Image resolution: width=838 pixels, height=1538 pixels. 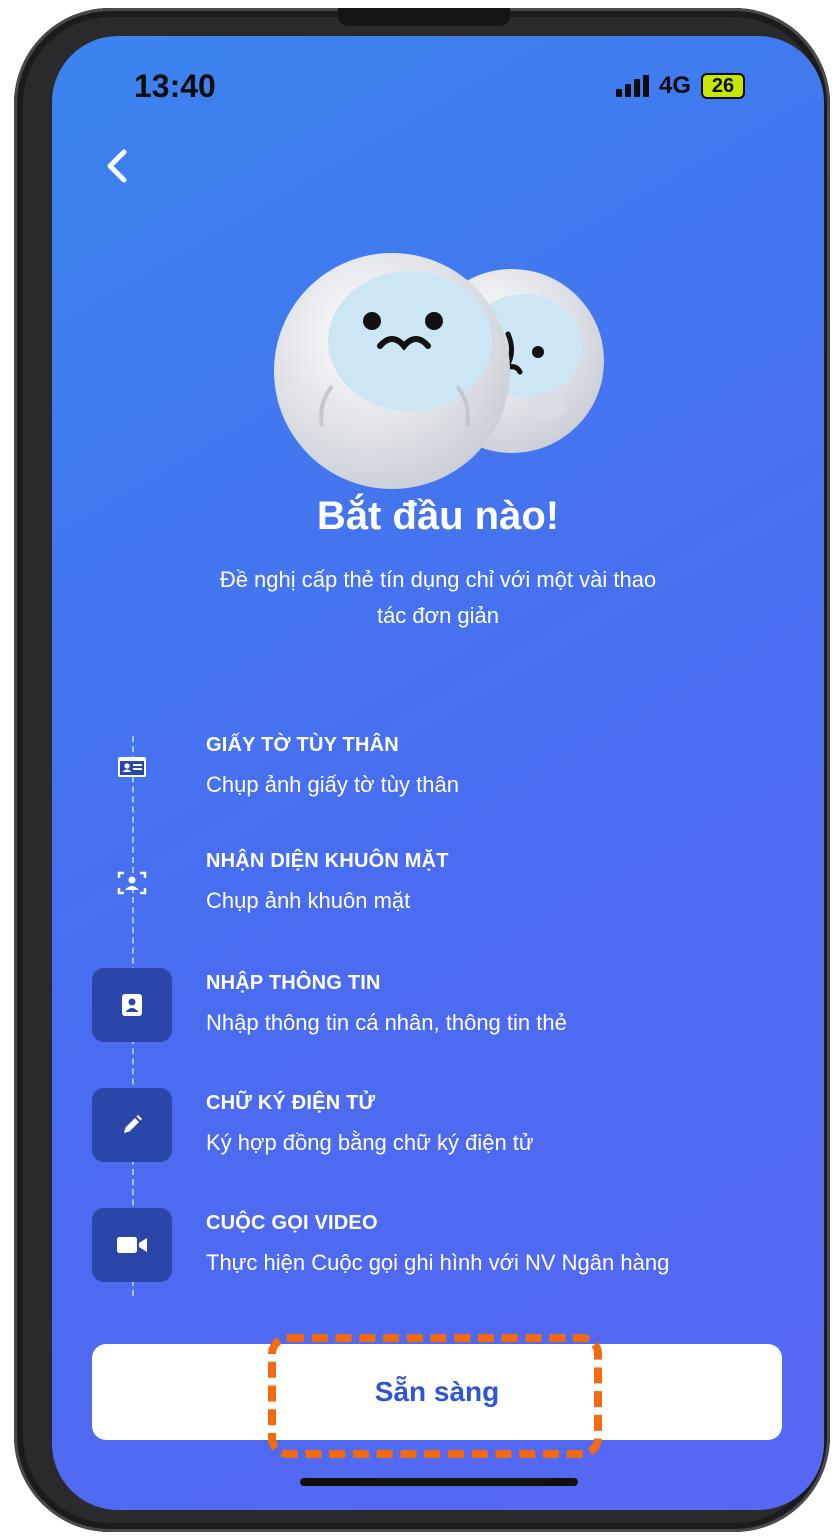 What do you see at coordinates (302, 745) in the screenshot?
I see `step-title: GIẤY TỜ TÙY THÂN` at bounding box center [302, 745].